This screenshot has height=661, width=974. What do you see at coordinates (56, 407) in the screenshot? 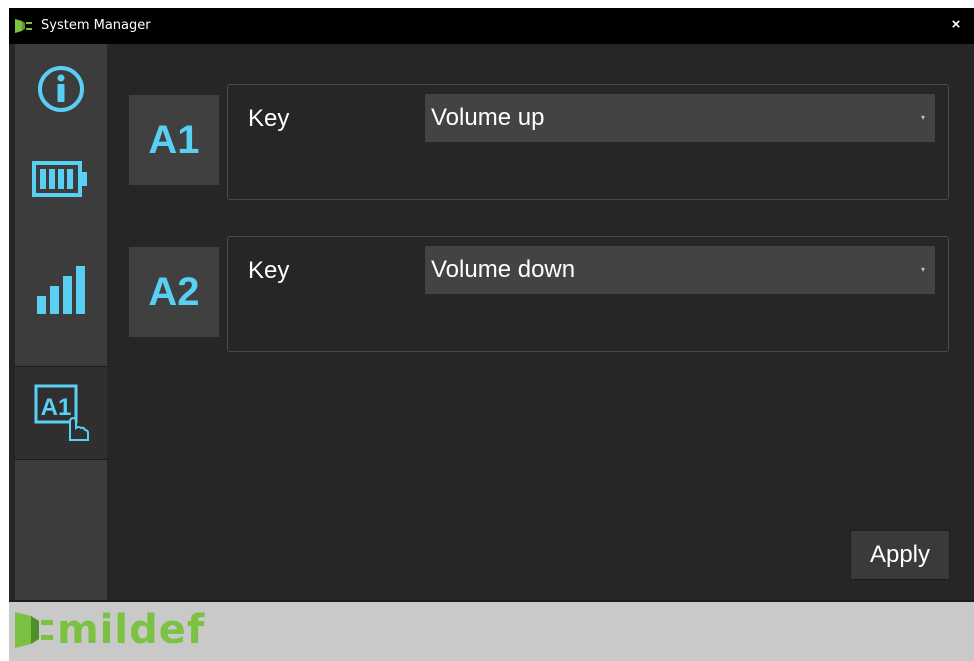
I see `svg-text: A1` at bounding box center [56, 407].